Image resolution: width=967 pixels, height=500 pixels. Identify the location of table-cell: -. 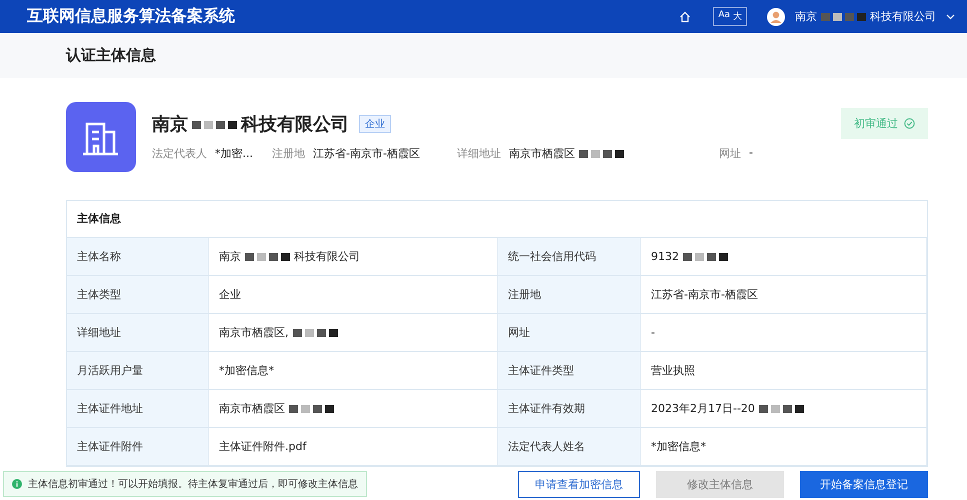
(784, 332).